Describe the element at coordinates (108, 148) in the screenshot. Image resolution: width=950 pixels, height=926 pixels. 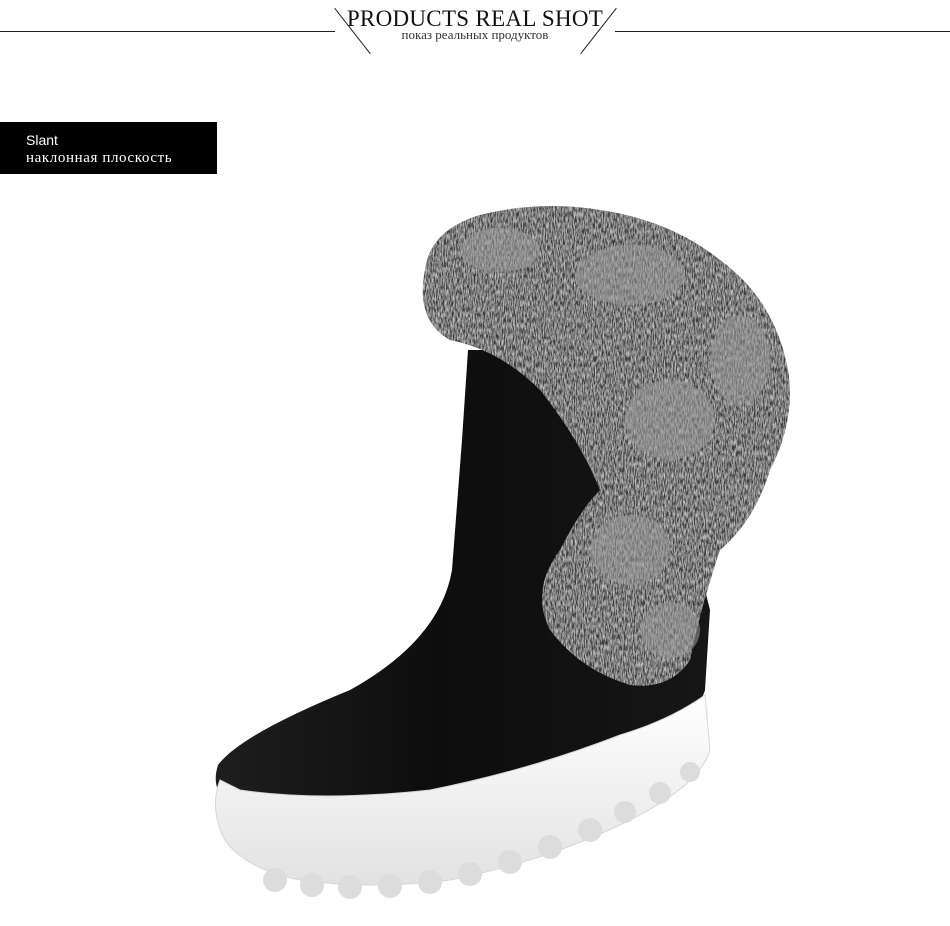
I see `view-label: Slant наклонная плоскость` at that location.